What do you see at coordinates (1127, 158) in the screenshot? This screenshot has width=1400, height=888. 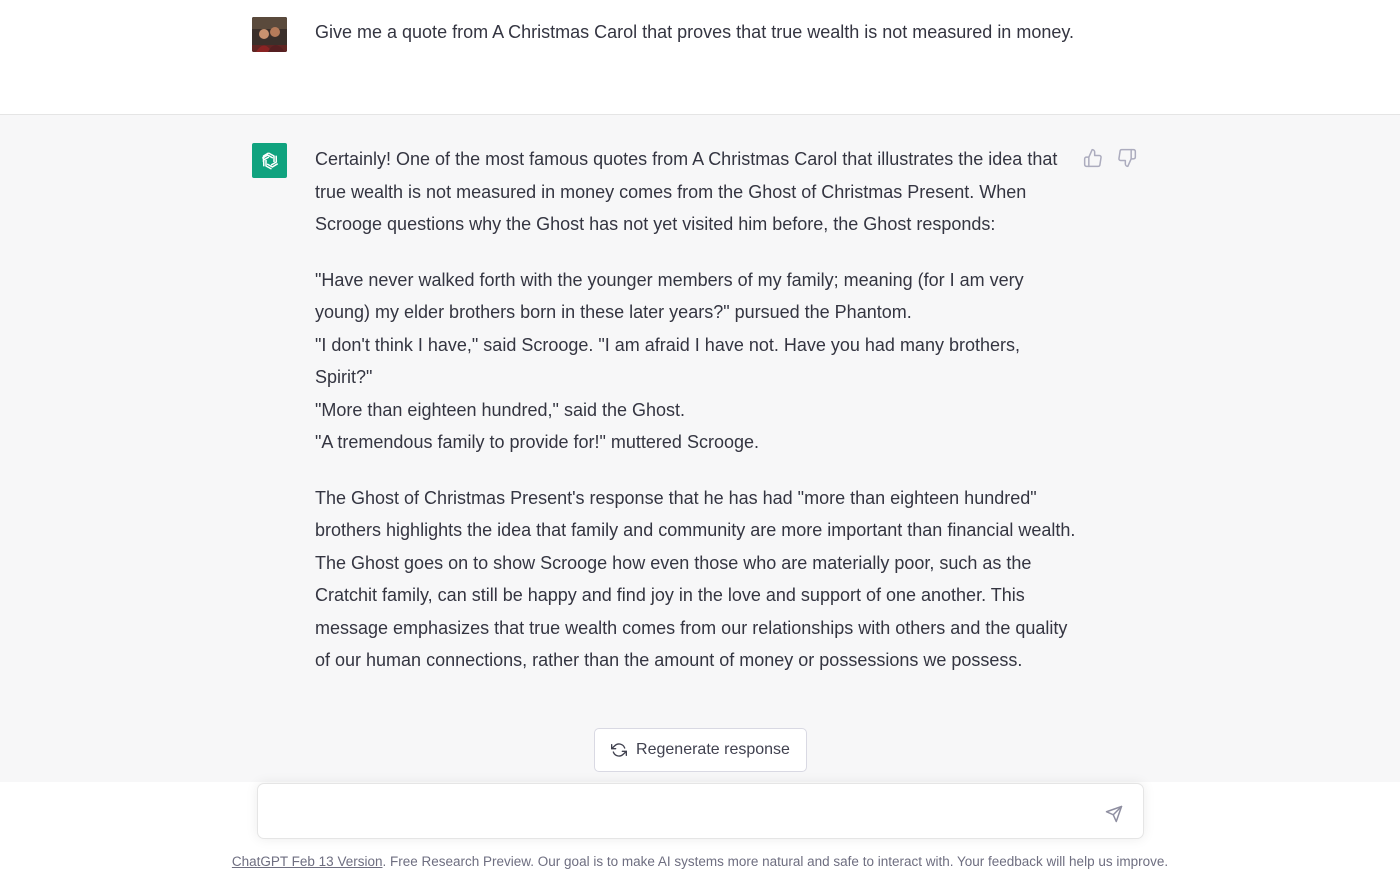 I see `thumbs-down-icon` at bounding box center [1127, 158].